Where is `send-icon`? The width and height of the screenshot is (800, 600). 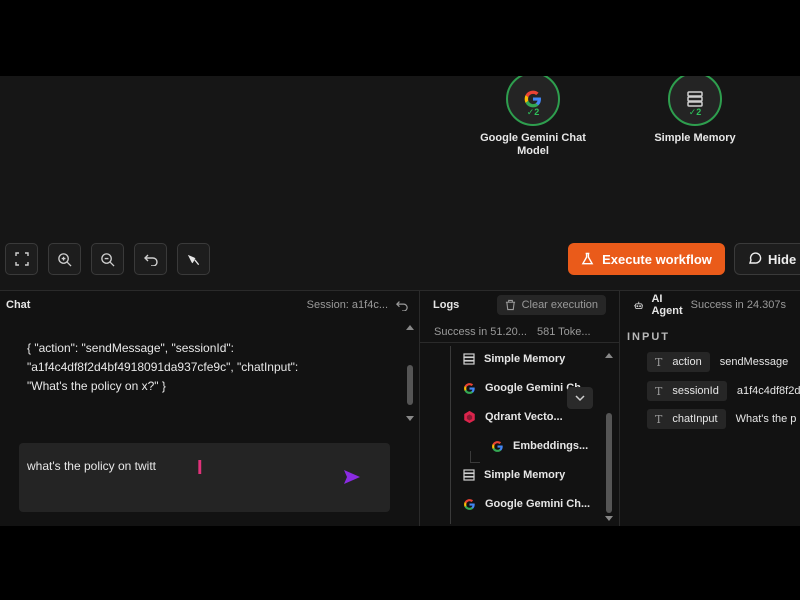 send-icon is located at coordinates (352, 477).